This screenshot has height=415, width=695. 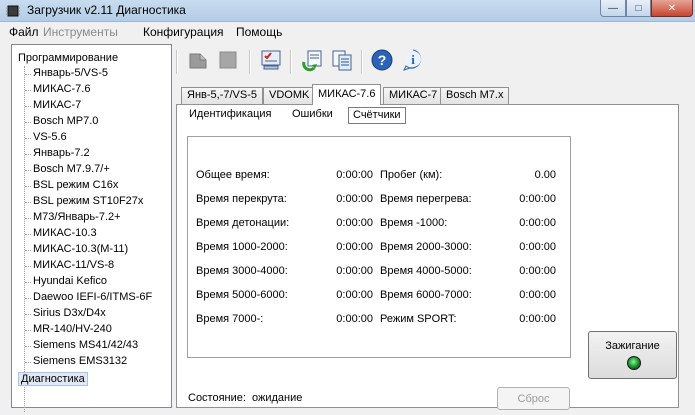 I want to click on menu-tools: Инструменты, so click(x=80, y=32).